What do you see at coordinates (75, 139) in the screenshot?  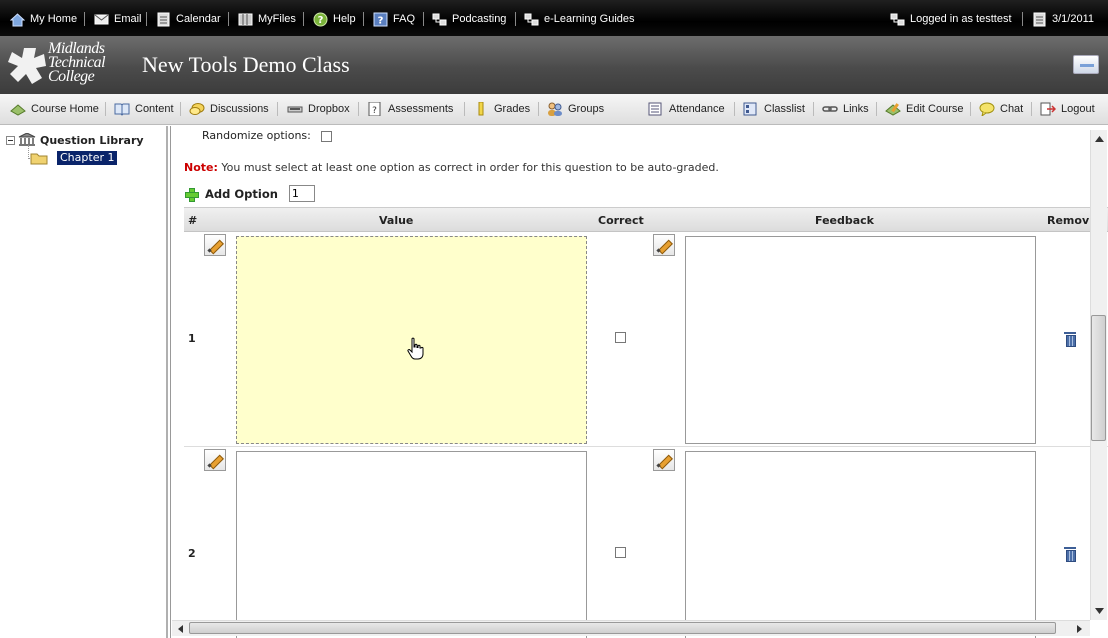 I see `tree-node-question-library: Question Library` at bounding box center [75, 139].